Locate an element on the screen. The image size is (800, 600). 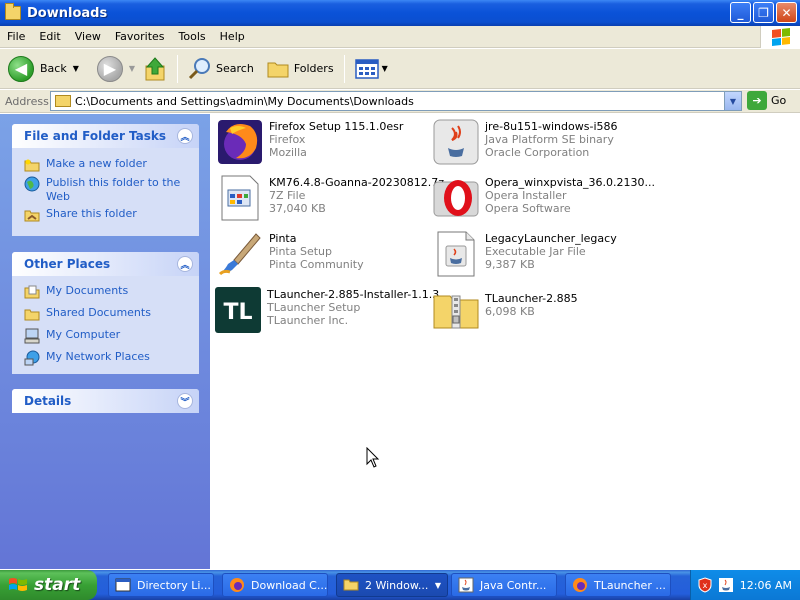
folders-button: Folders is located at coordinates (300, 69).